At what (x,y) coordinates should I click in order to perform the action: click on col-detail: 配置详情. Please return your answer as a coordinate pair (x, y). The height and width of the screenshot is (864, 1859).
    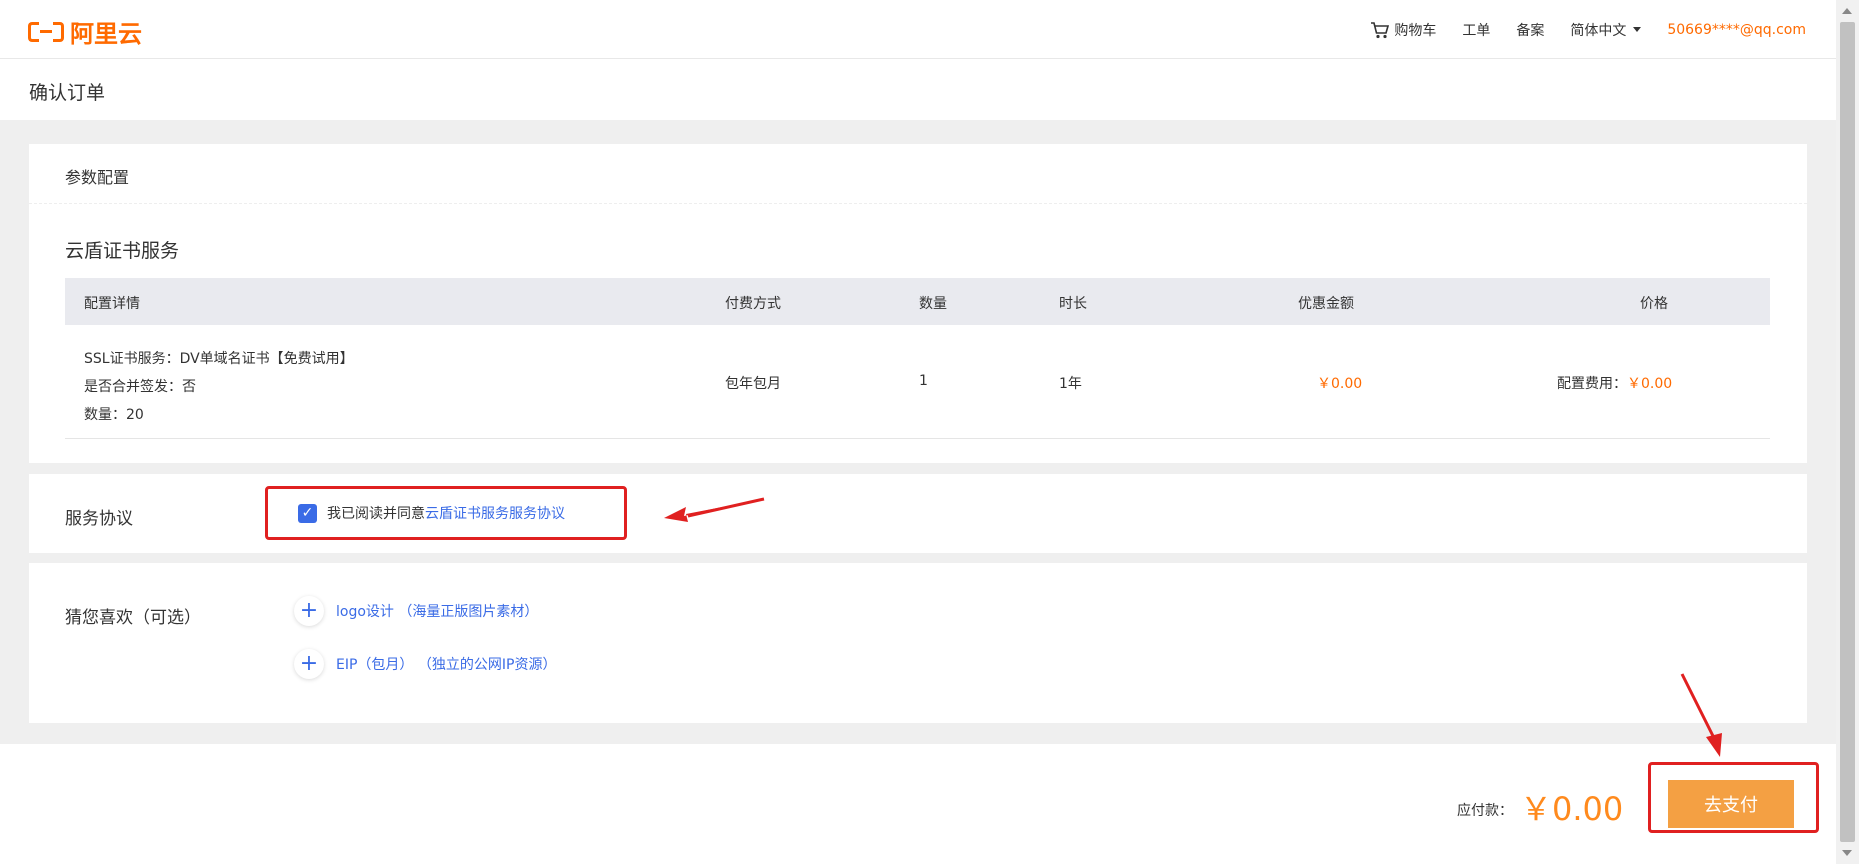
    Looking at the image, I should click on (112, 304).